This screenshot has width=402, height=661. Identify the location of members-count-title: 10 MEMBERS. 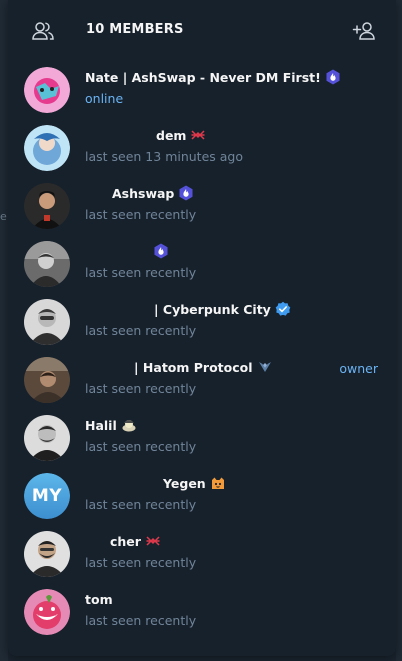
(135, 29).